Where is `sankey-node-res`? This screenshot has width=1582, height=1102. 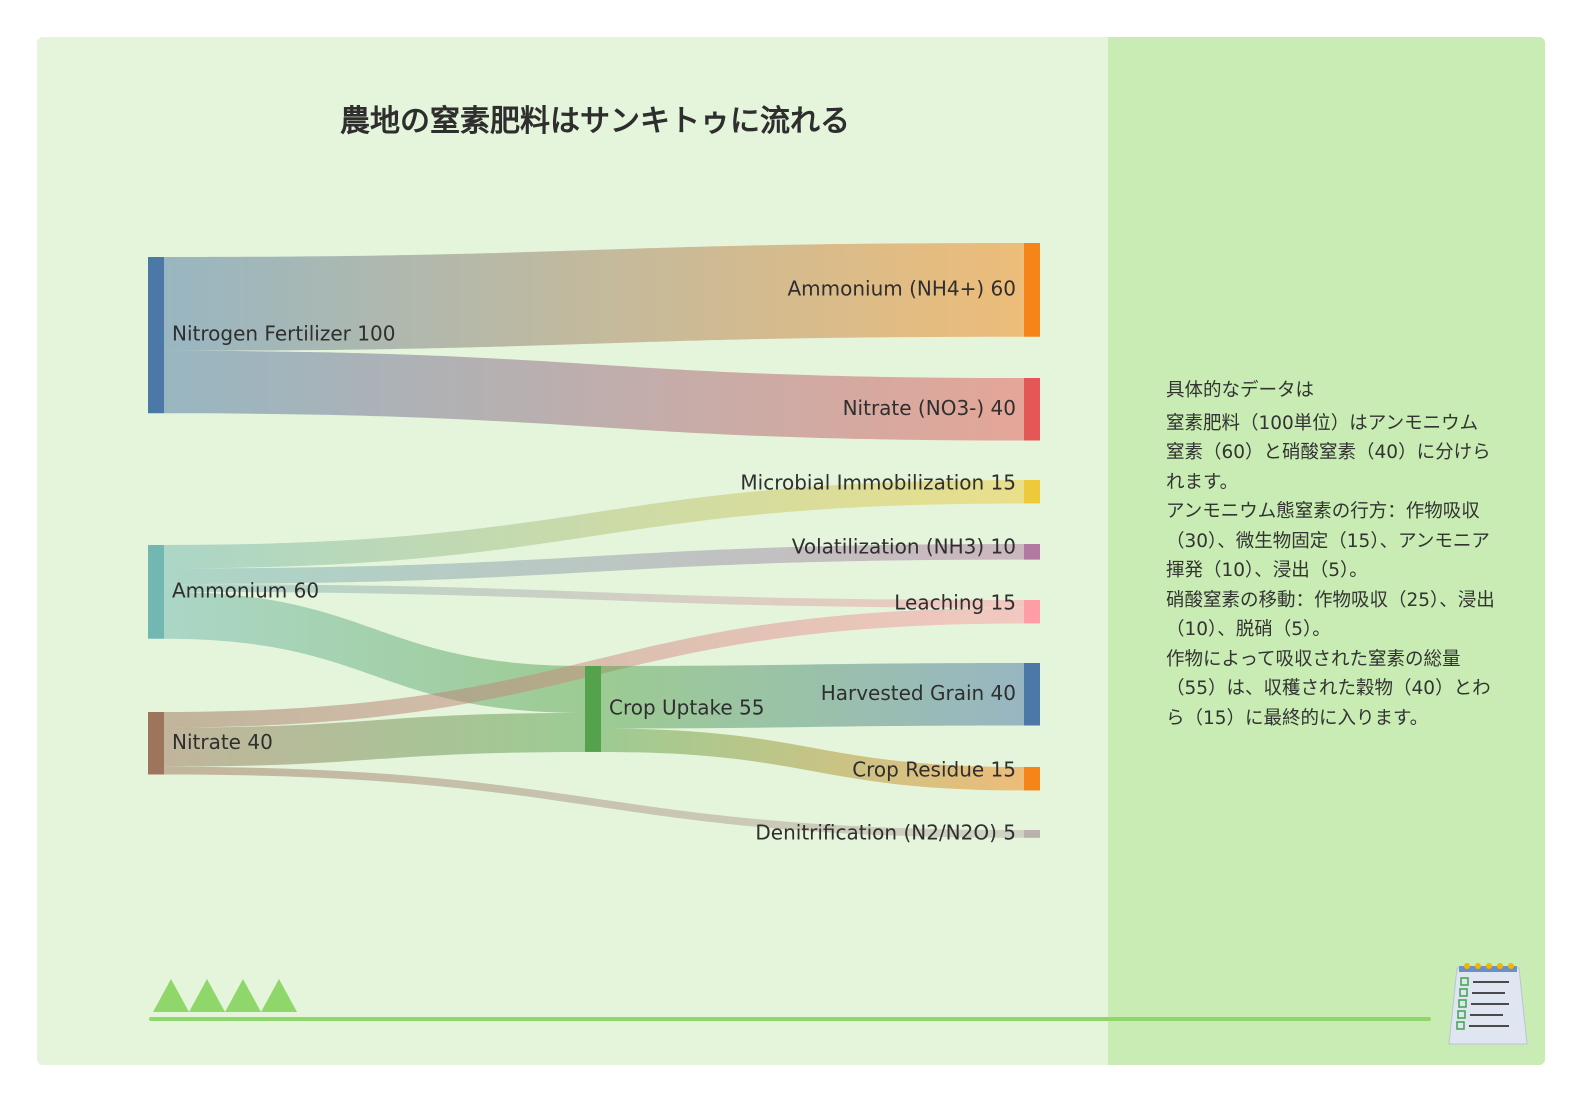
sankey-node-res is located at coordinates (1032, 779).